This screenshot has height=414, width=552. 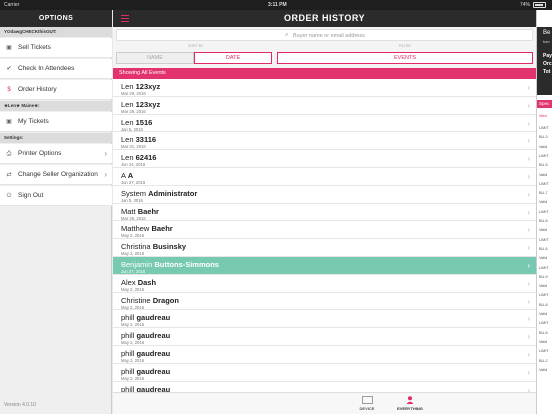 What do you see at coordinates (405, 58) in the screenshot?
I see `filter-events-button: EVENTS` at bounding box center [405, 58].